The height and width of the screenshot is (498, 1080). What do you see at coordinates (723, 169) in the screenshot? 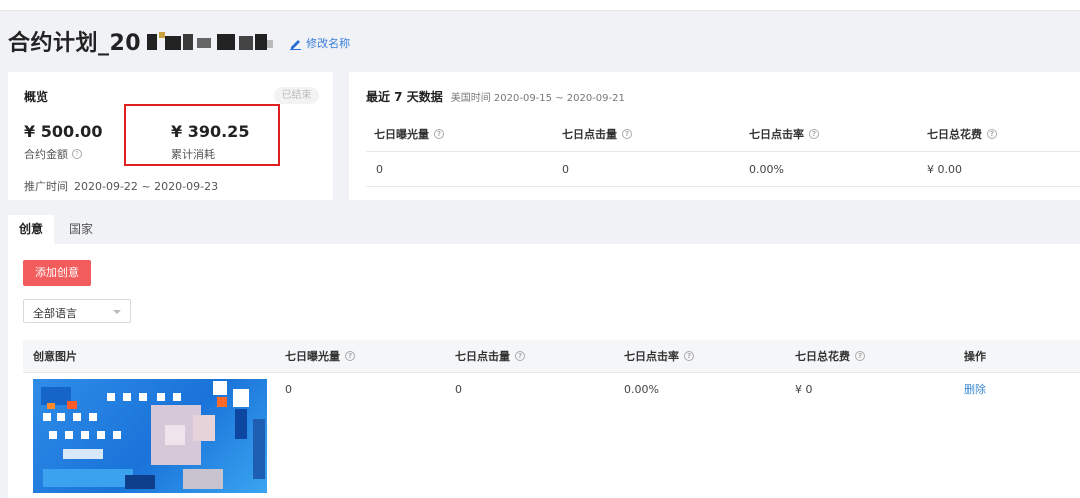
I see `table-row: 0 0 0.00% ¥ 0.00` at bounding box center [723, 169].